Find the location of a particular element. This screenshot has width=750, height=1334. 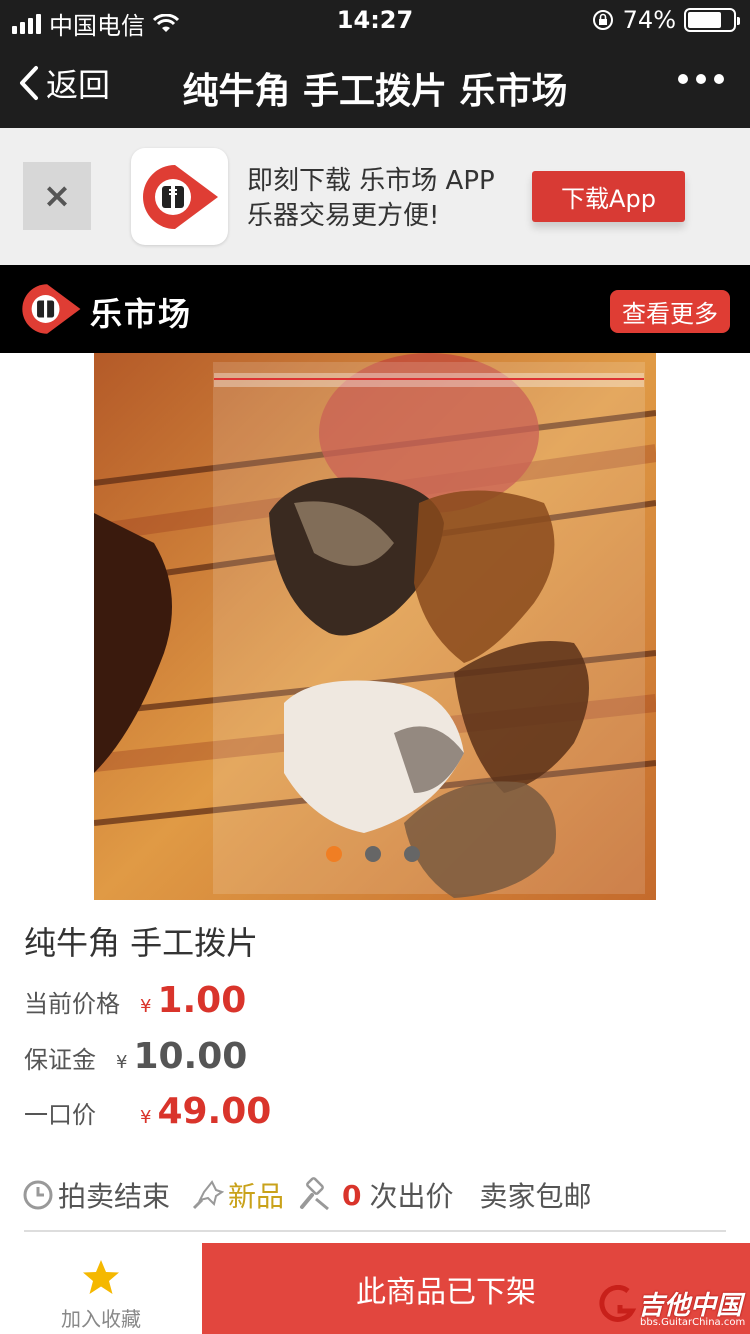

status-right: 74% is located at coordinates (665, 20).